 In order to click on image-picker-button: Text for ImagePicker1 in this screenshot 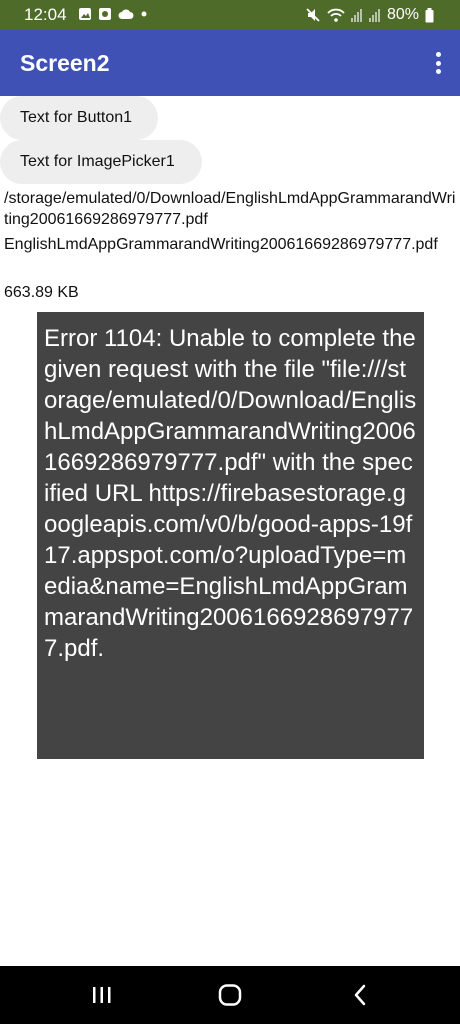, I will do `click(101, 162)`.